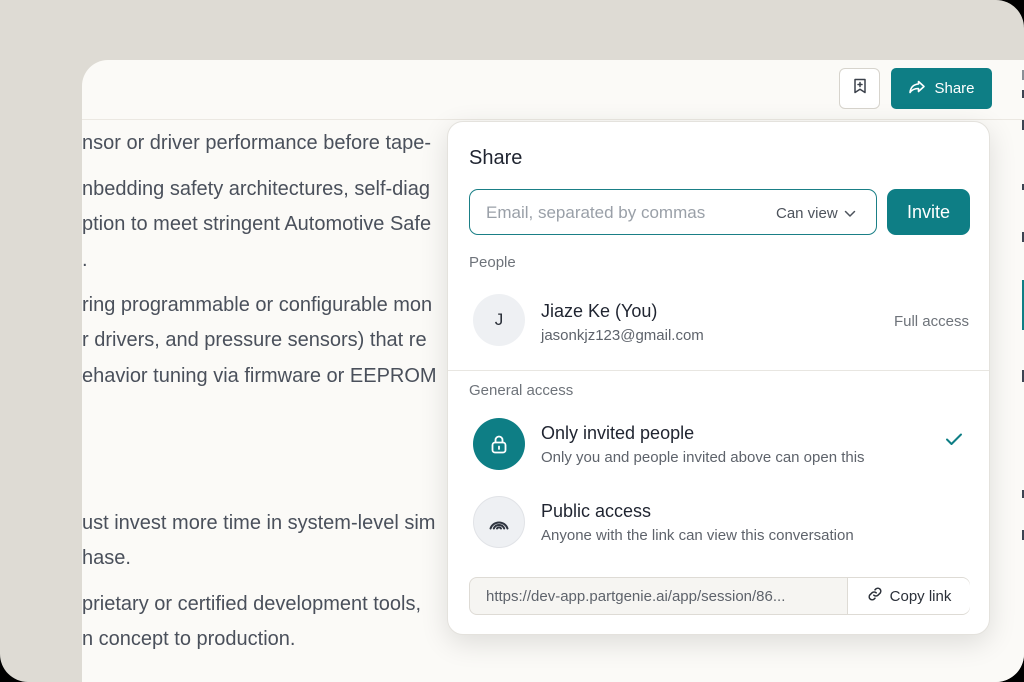  Describe the element at coordinates (850, 213) in the screenshot. I see `chevron-down-icon` at that location.